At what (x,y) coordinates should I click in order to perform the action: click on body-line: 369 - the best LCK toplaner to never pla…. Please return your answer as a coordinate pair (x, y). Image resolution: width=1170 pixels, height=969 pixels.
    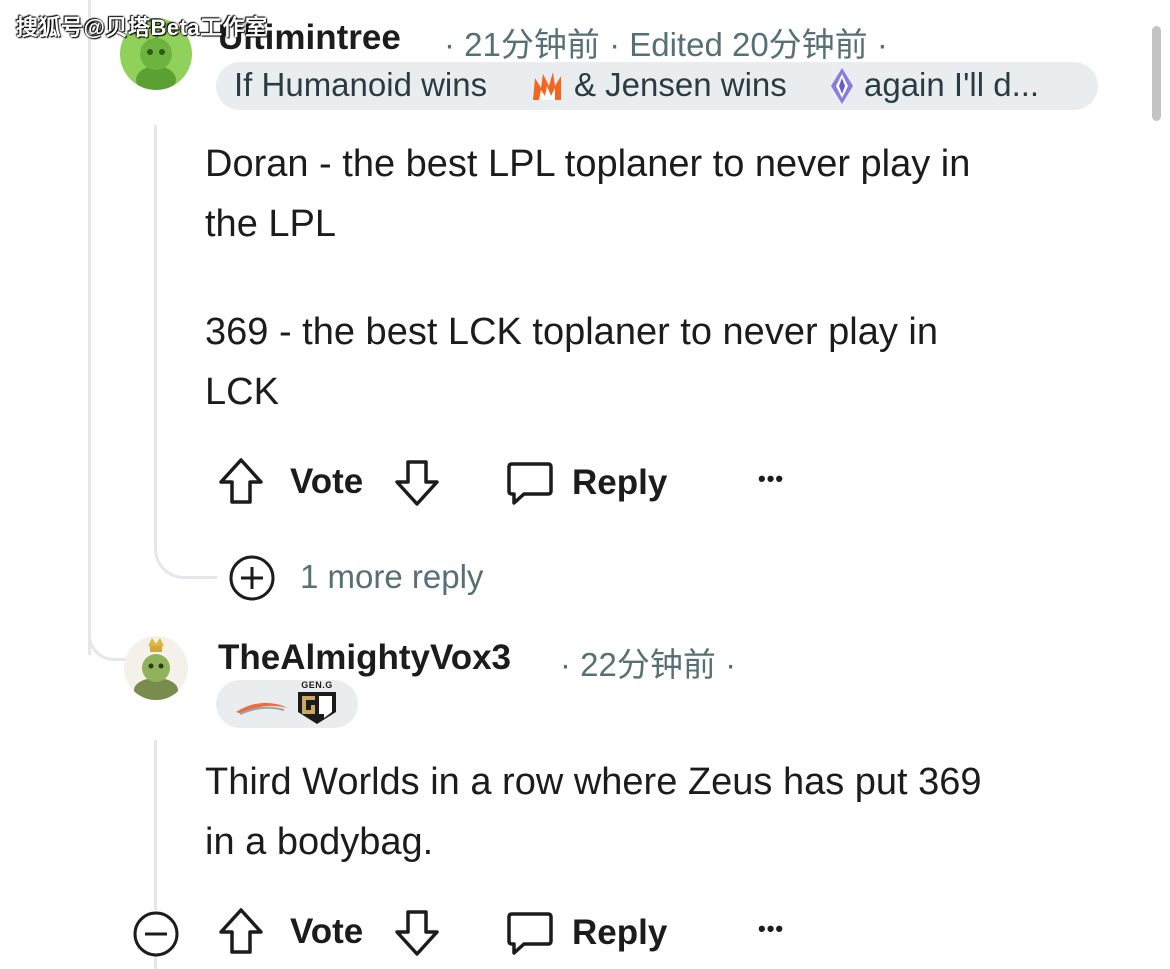
    Looking at the image, I should click on (572, 332).